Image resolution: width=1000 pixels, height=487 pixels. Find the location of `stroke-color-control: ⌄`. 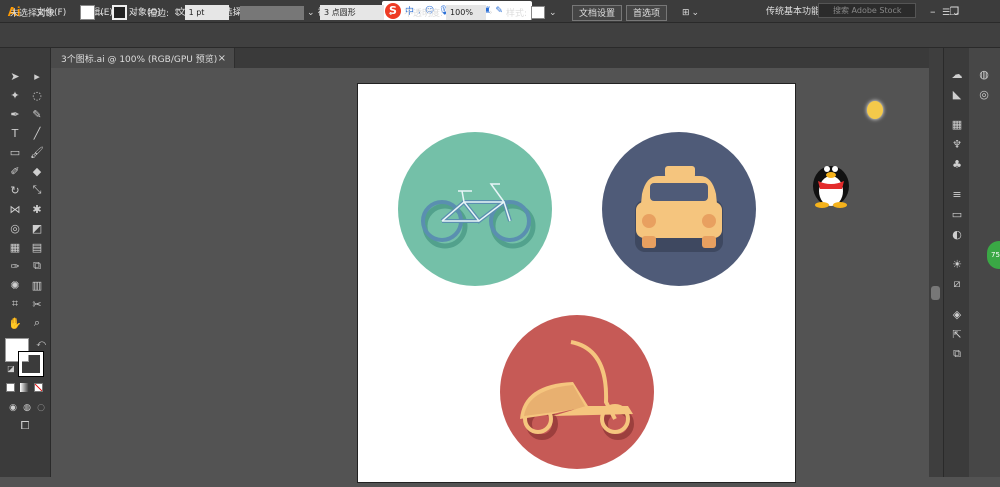

stroke-color-control: ⌄ is located at coordinates (125, 12).